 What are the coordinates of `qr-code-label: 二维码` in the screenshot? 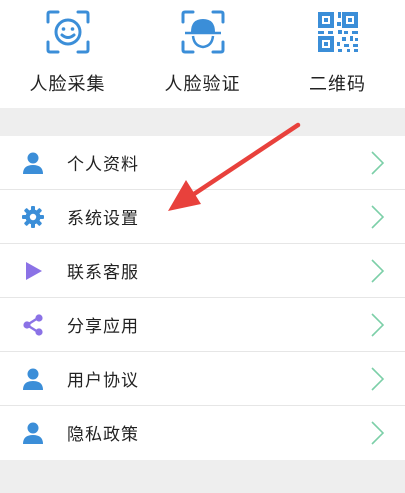 It's located at (337, 84).